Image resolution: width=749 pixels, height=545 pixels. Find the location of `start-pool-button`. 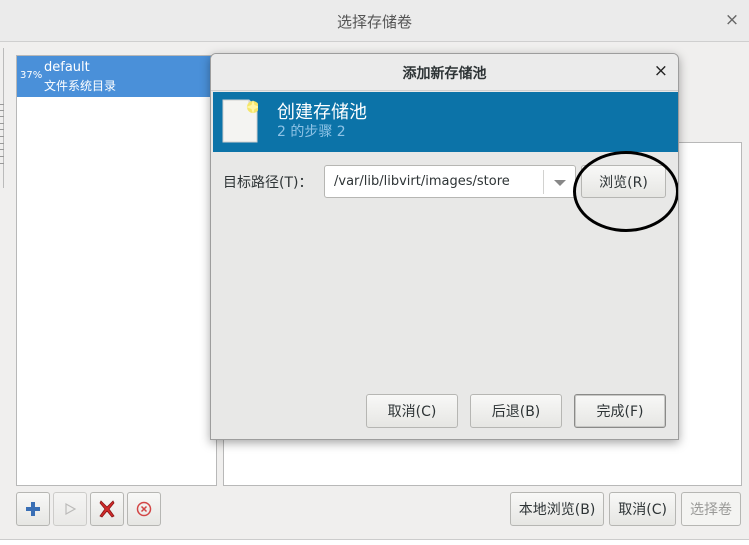

start-pool-button is located at coordinates (70, 509).